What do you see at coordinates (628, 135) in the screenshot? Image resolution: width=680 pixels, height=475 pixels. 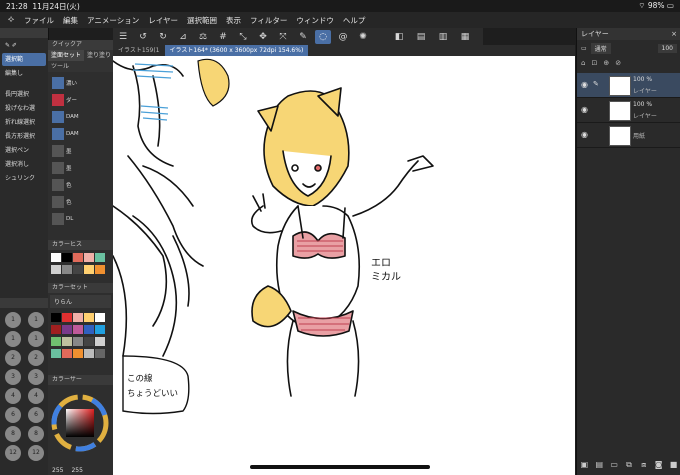 I see `layer-row: ◉ 用紙` at bounding box center [628, 135].